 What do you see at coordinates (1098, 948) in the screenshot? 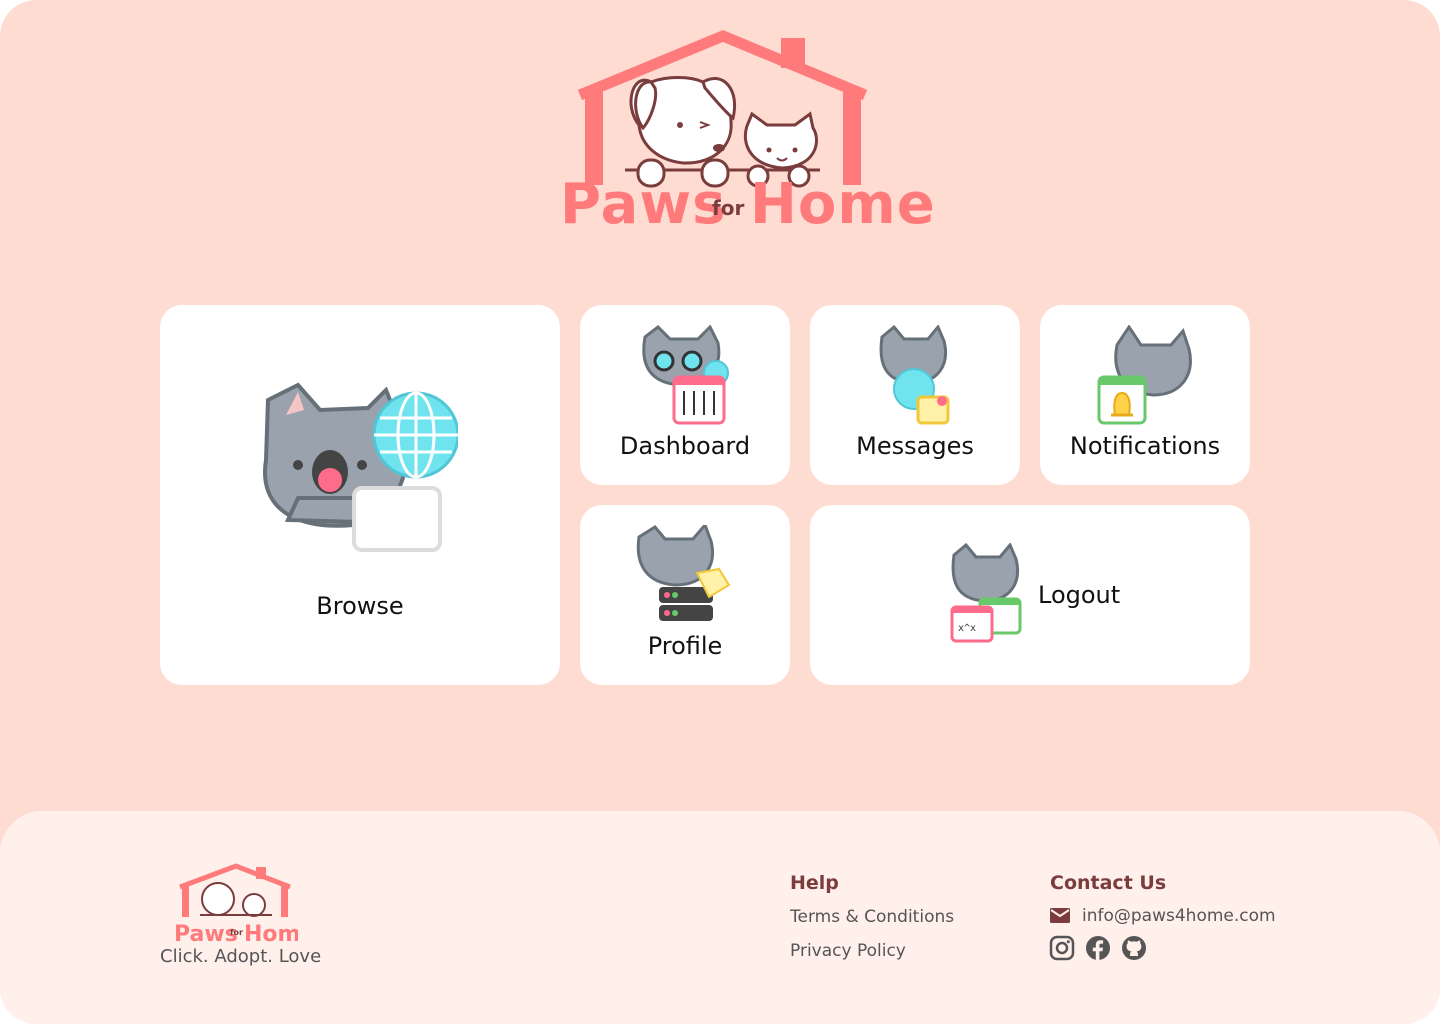
I see `facebook-icon` at bounding box center [1098, 948].